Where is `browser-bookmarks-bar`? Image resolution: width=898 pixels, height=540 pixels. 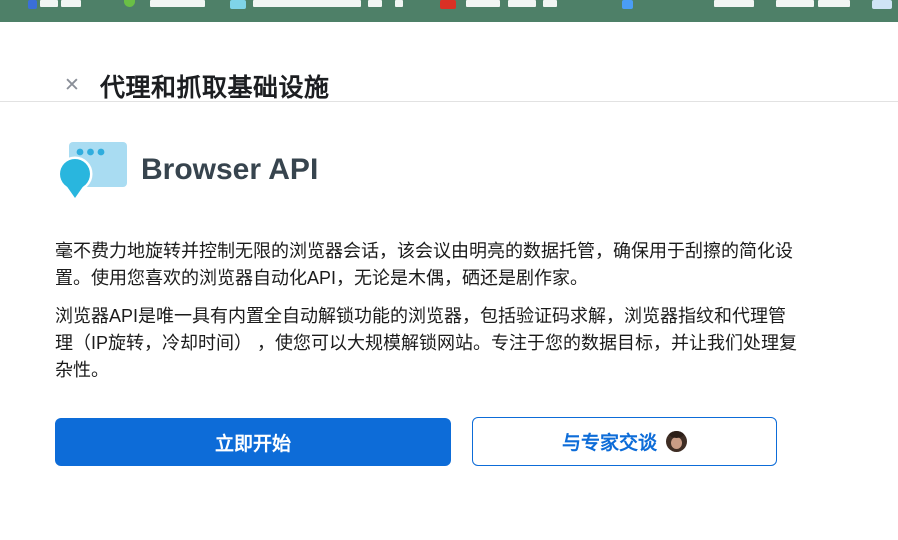
browser-bookmarks-bar is located at coordinates (449, 11).